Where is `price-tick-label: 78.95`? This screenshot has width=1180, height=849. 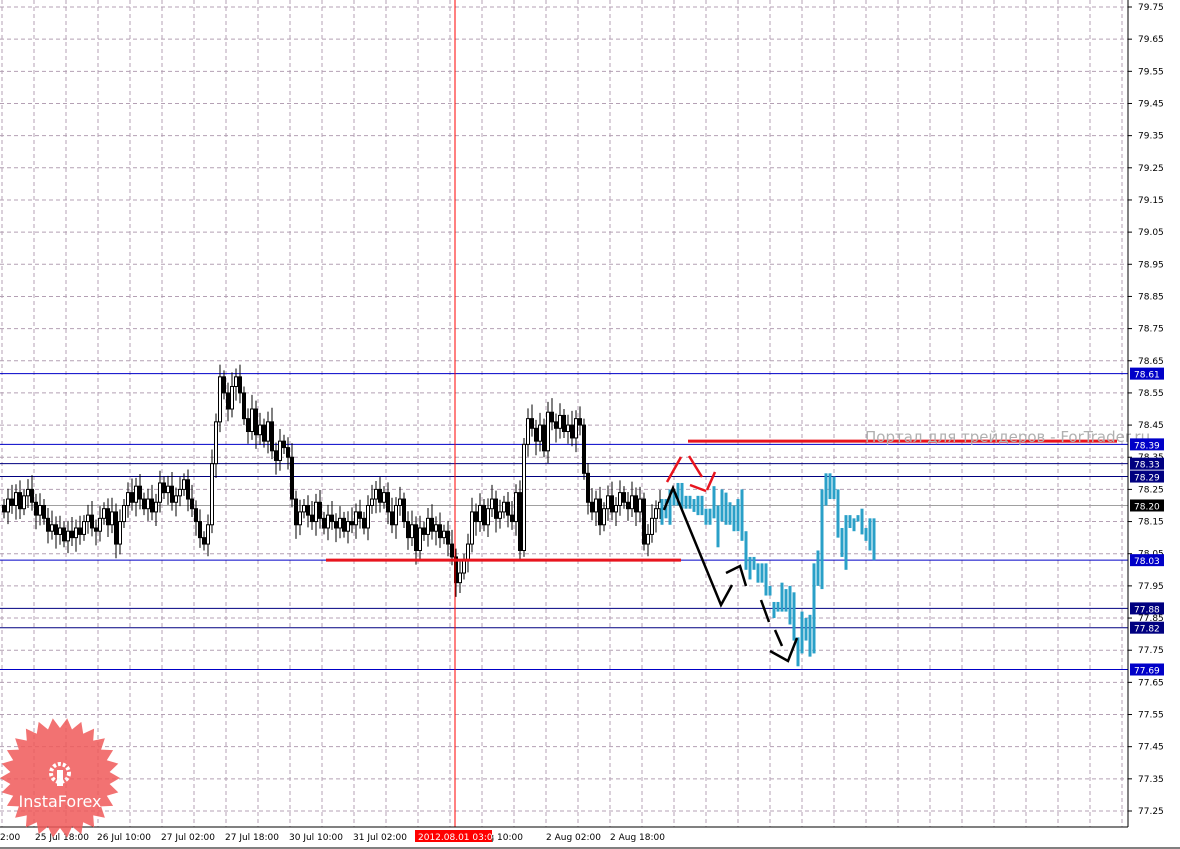
price-tick-label: 78.95 is located at coordinates (1151, 265).